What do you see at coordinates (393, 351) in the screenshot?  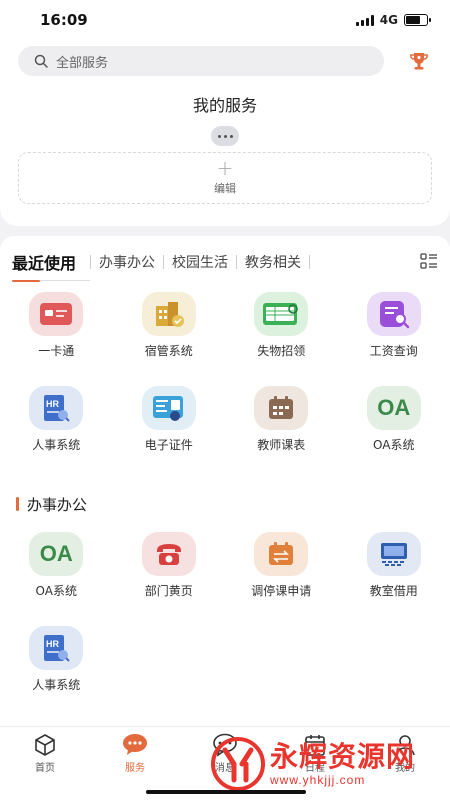 I see `service-label: 工资查询` at bounding box center [393, 351].